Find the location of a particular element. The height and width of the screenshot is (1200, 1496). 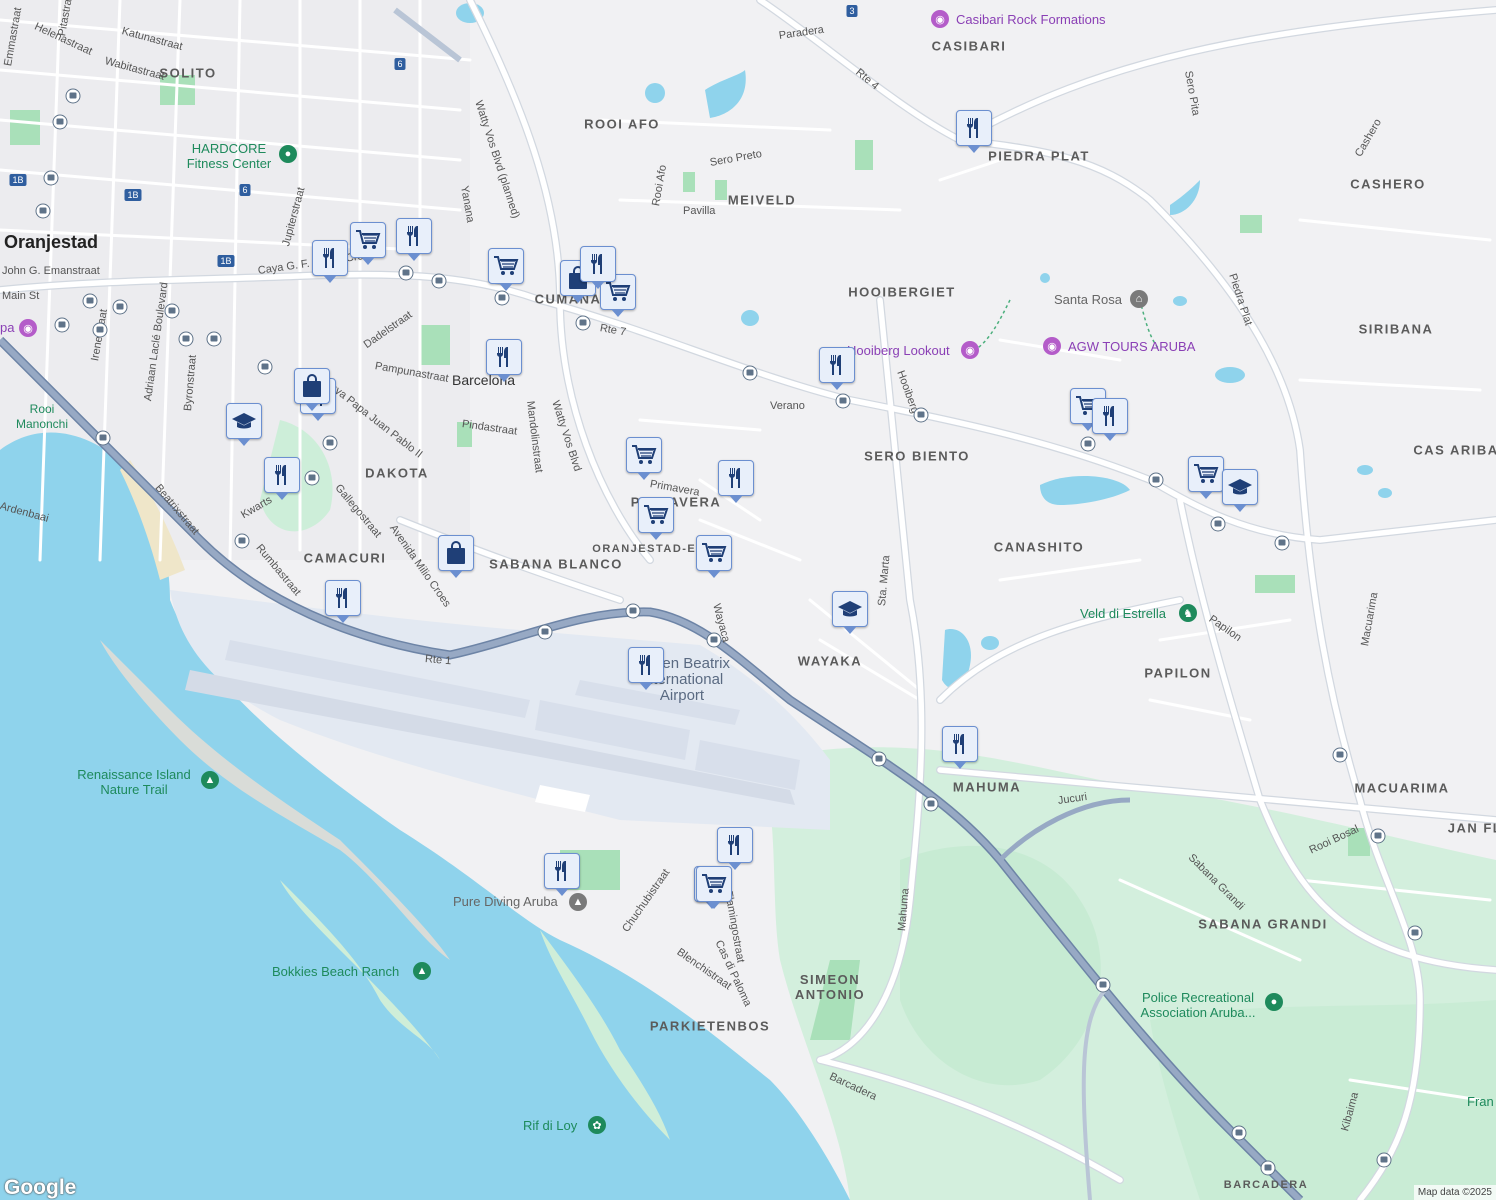

flower-icon: ✿ is located at coordinates (597, 1125).